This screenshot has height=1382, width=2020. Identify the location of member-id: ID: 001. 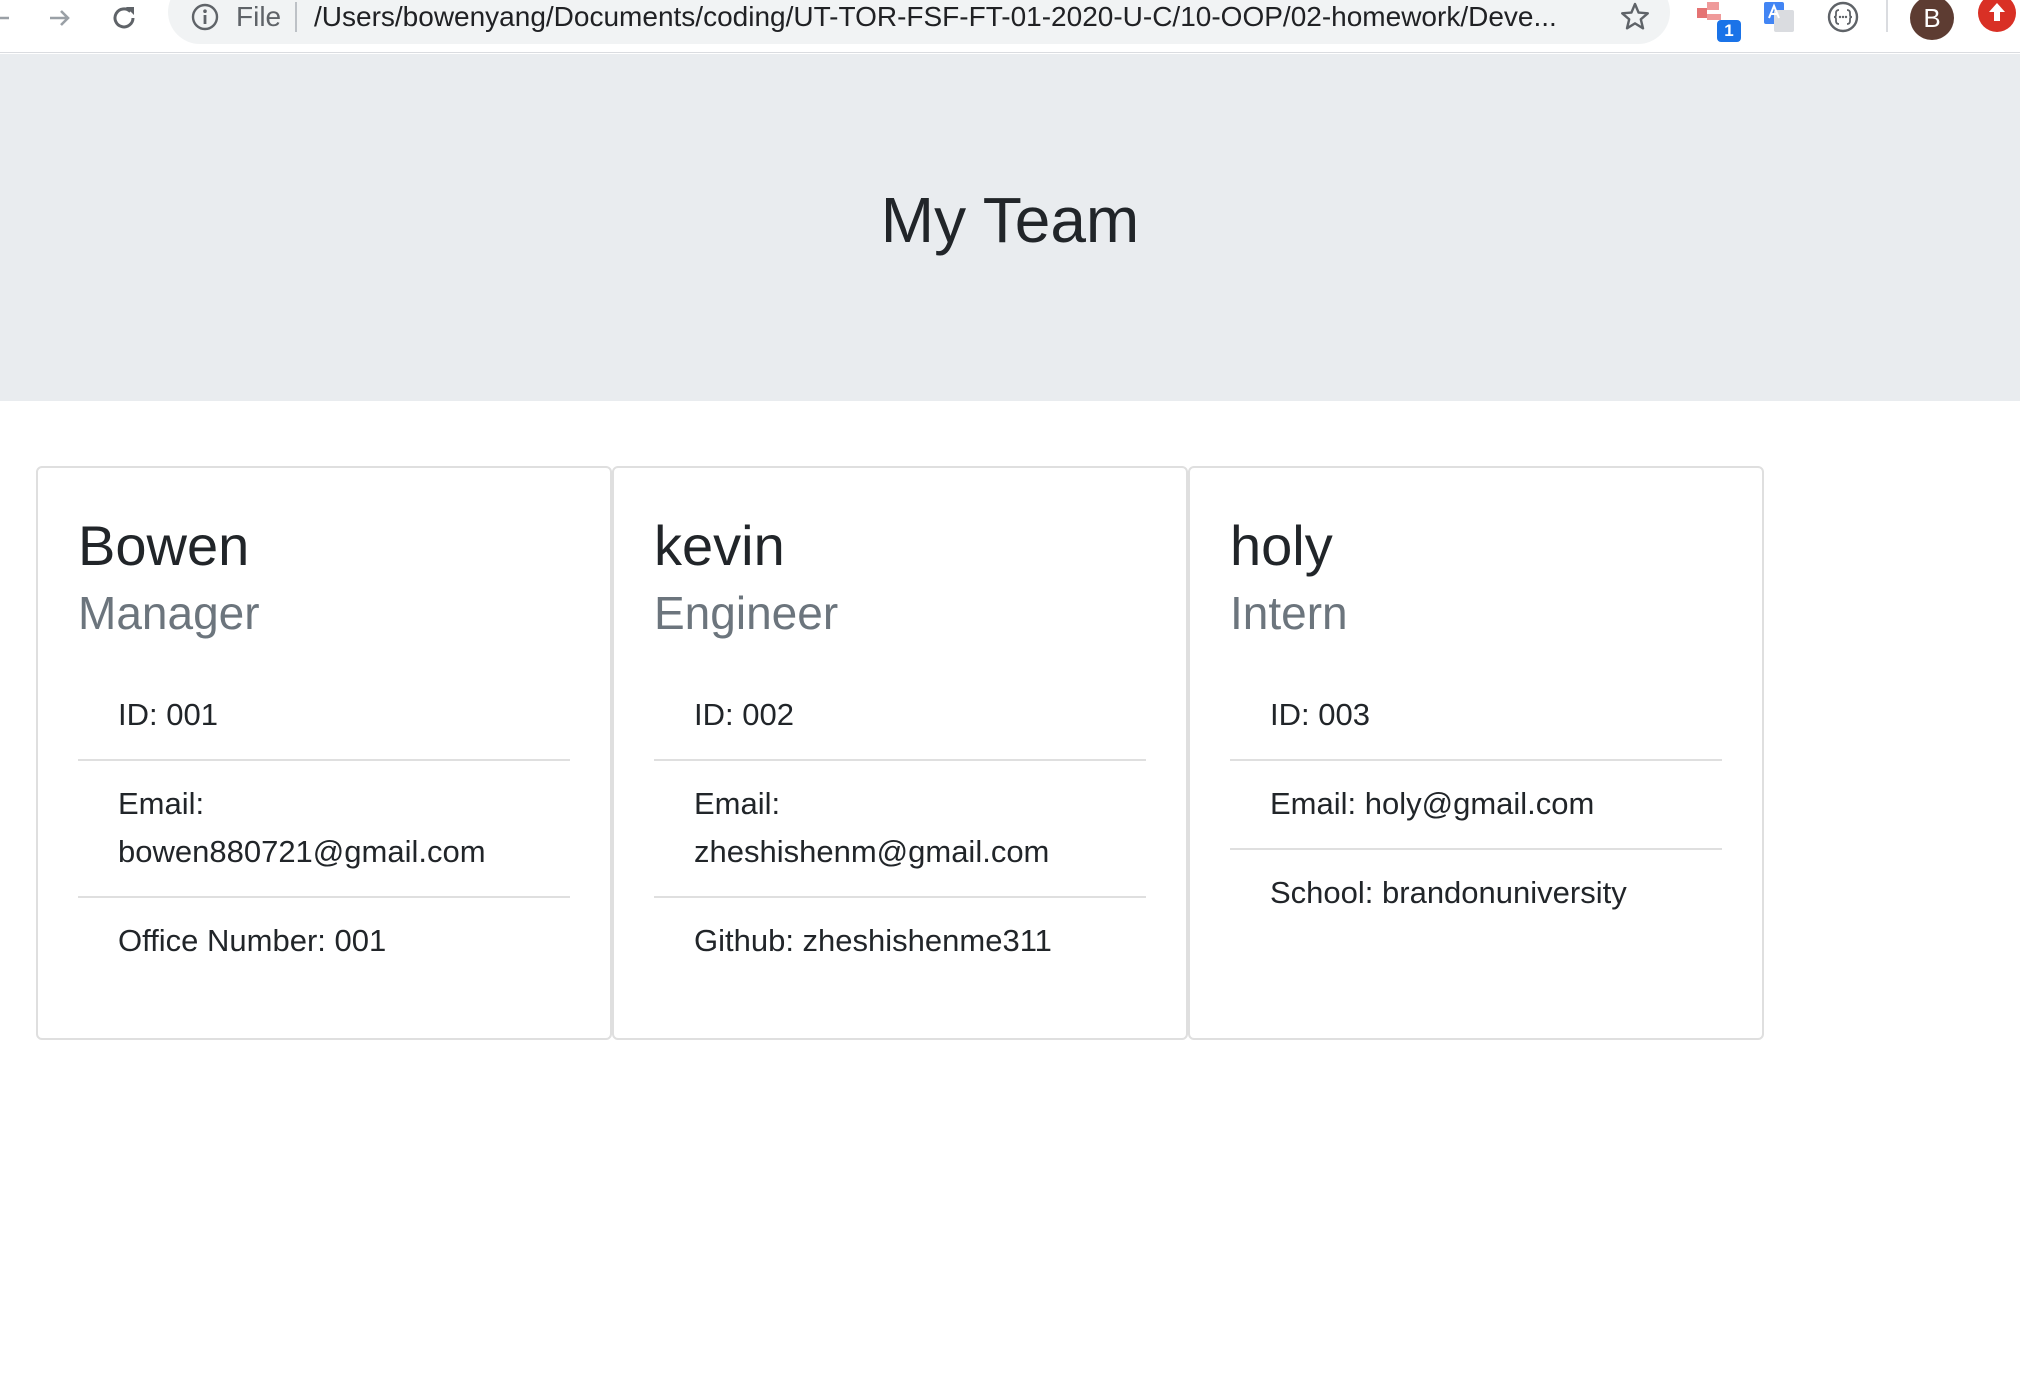
(324, 716).